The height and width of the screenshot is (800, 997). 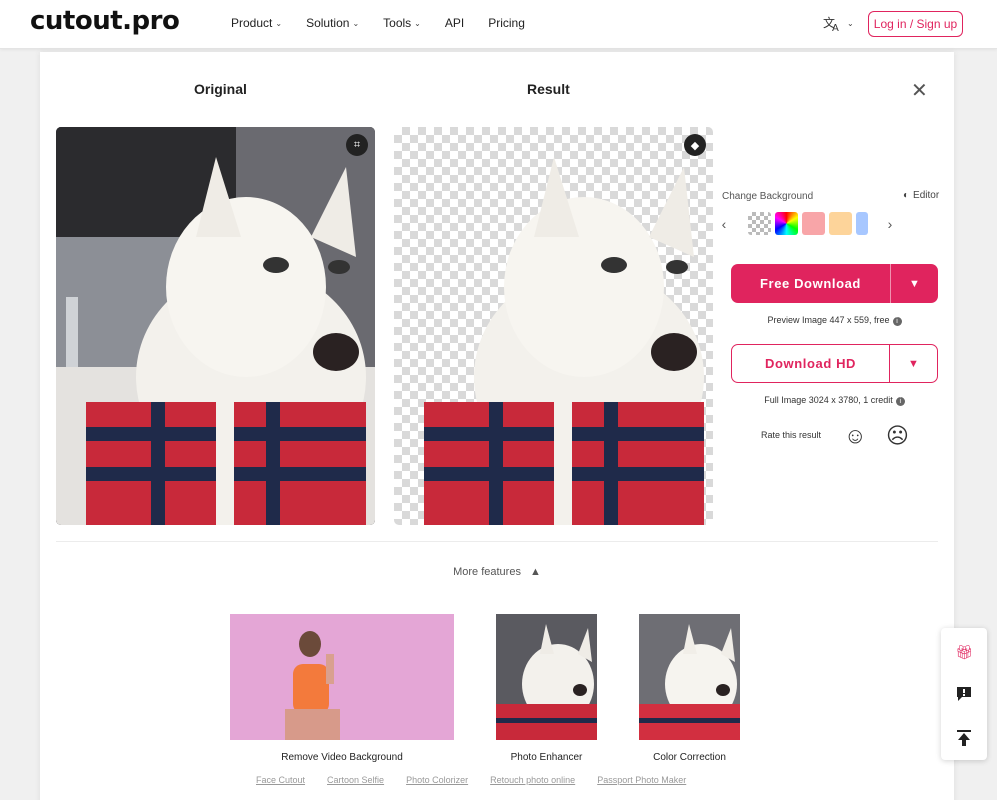 What do you see at coordinates (791, 435) in the screenshot?
I see `rate-label: Rate this result` at bounding box center [791, 435].